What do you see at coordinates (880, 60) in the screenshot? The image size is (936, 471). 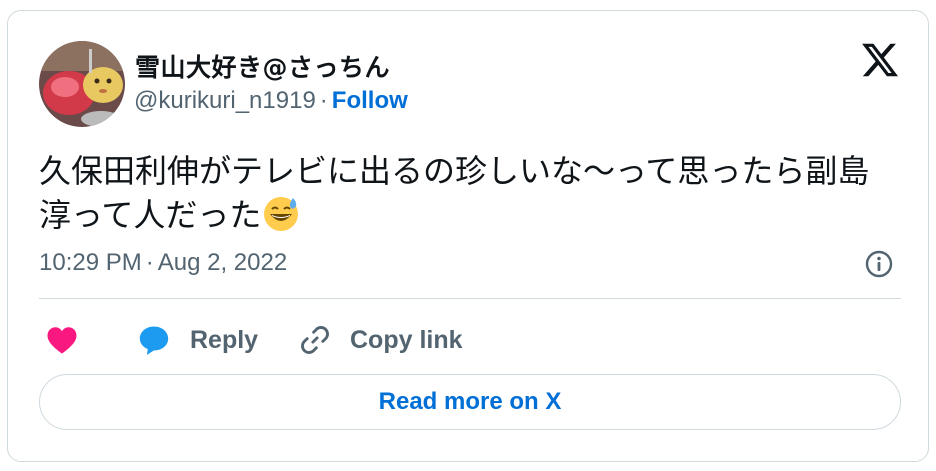 I see `x-logo-icon` at bounding box center [880, 60].